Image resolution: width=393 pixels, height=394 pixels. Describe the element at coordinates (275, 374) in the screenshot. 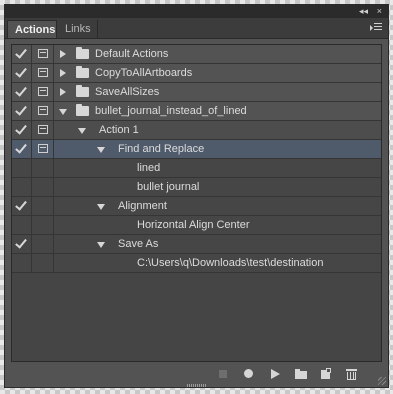

I see `play-icon` at that location.